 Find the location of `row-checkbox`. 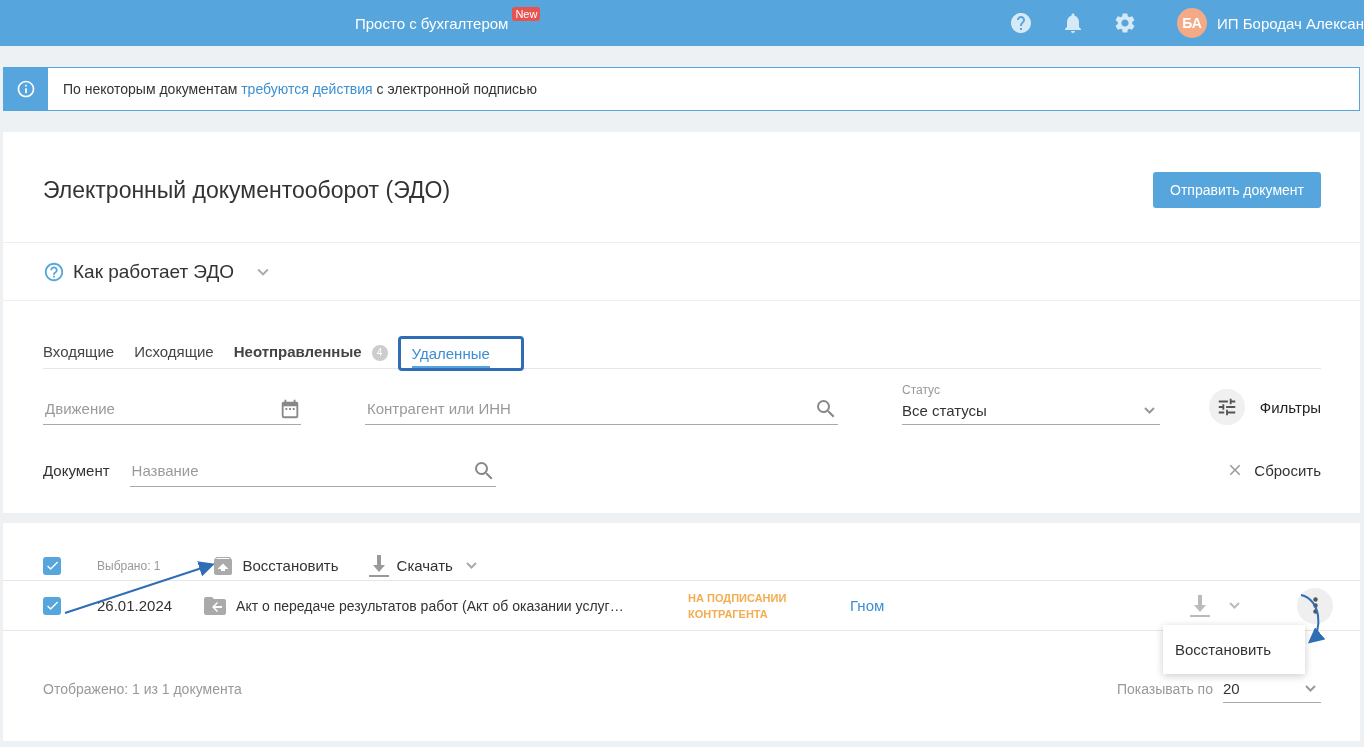

row-checkbox is located at coordinates (52, 605).